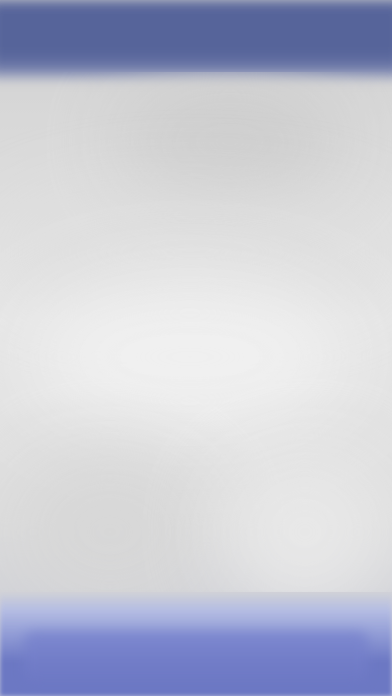  What do you see at coordinates (196, 38) in the screenshot?
I see `header-bar` at bounding box center [196, 38].